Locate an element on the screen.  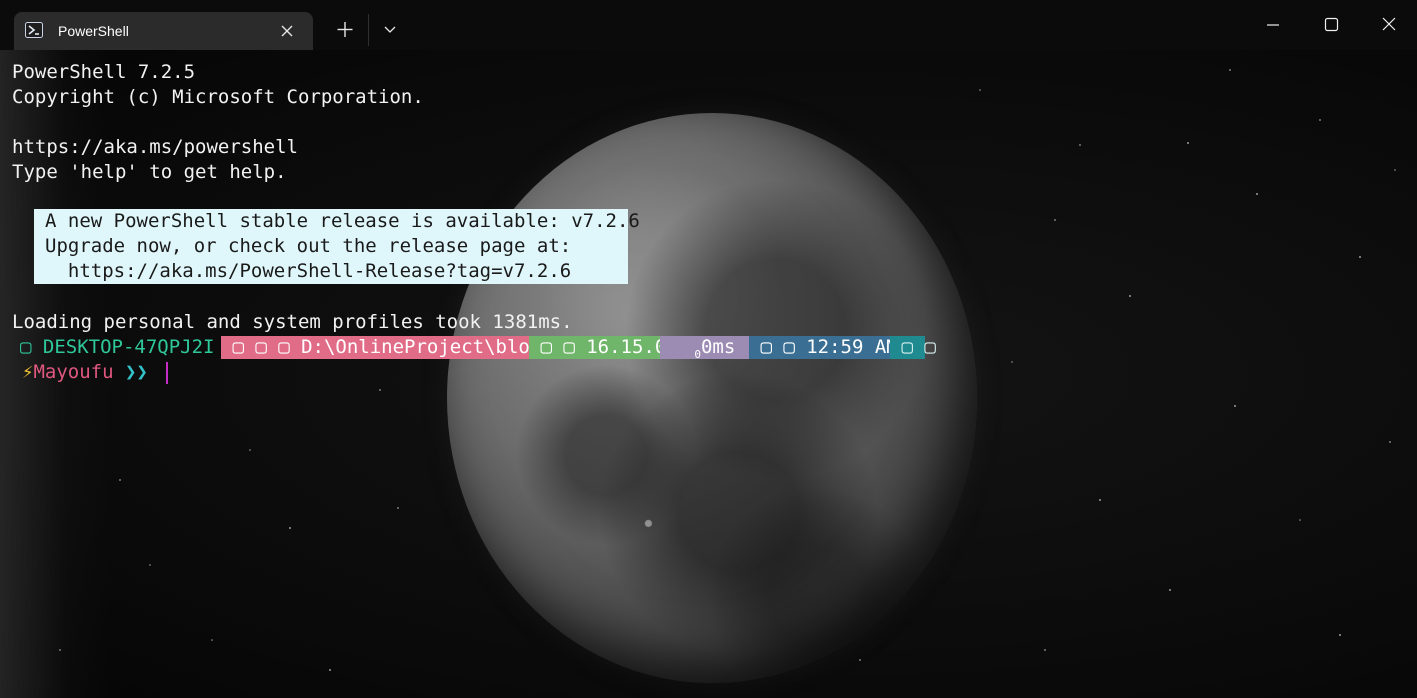
clock-icon: ▢ ▢ is located at coordinates (778, 347).